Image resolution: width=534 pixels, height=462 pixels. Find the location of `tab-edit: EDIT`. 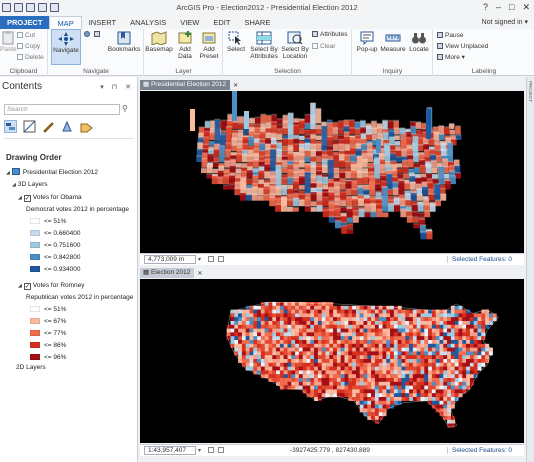

tab-edit: EDIT is located at coordinates (221, 22).